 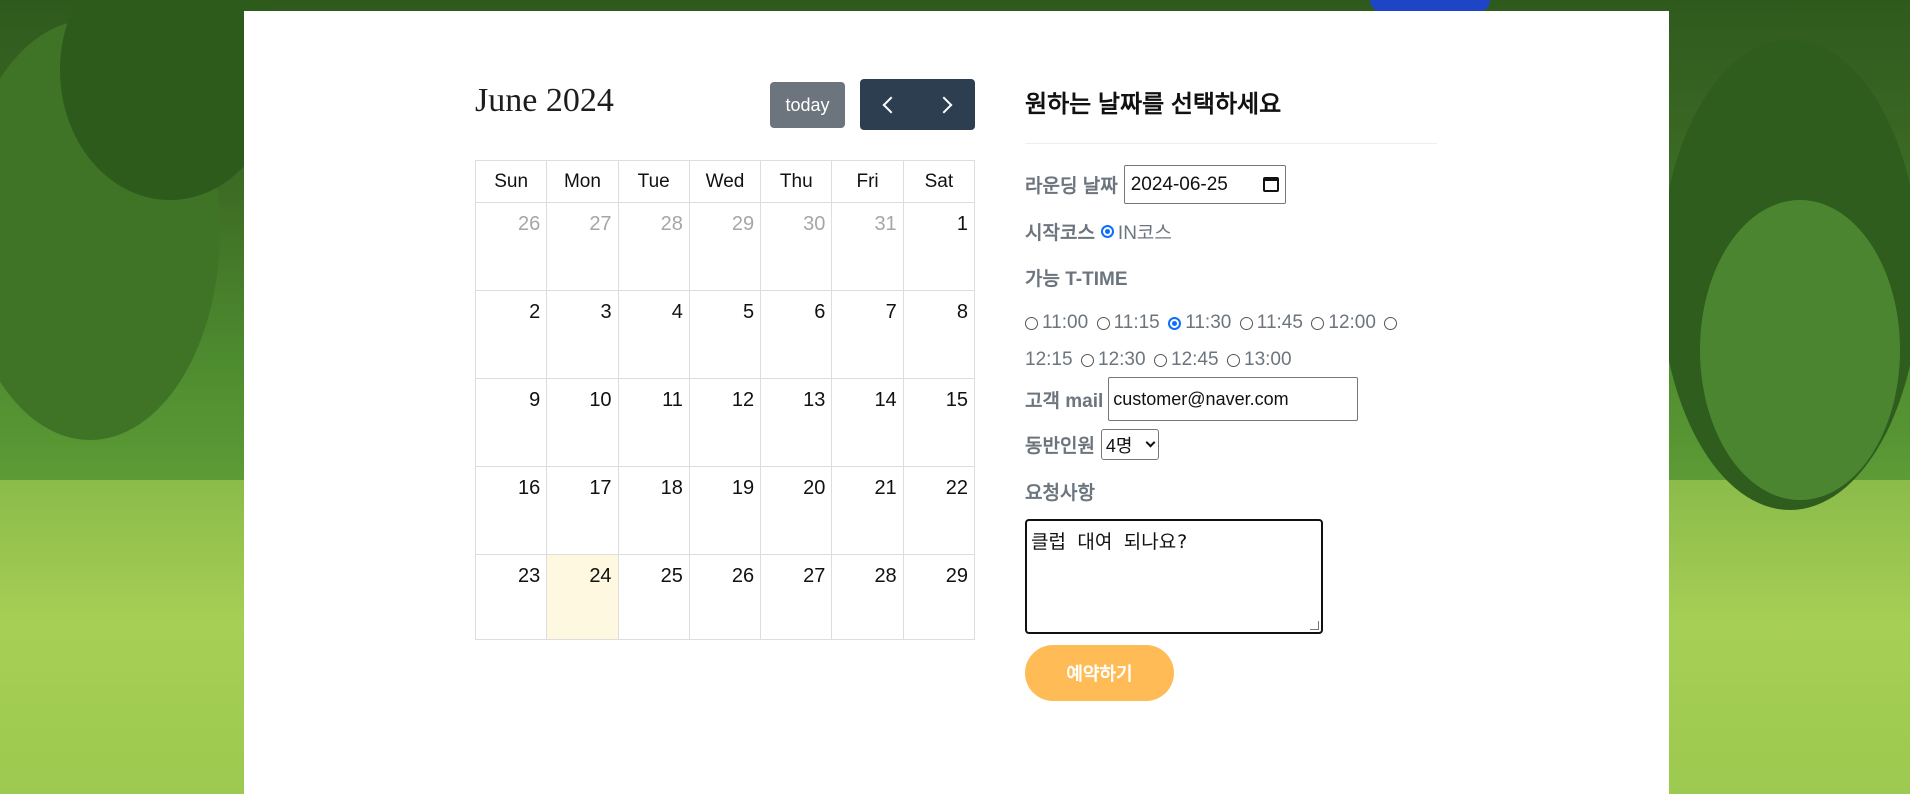 I want to click on calendar-week: 2 3 4 5 6 7 8, so click(x=725, y=334).